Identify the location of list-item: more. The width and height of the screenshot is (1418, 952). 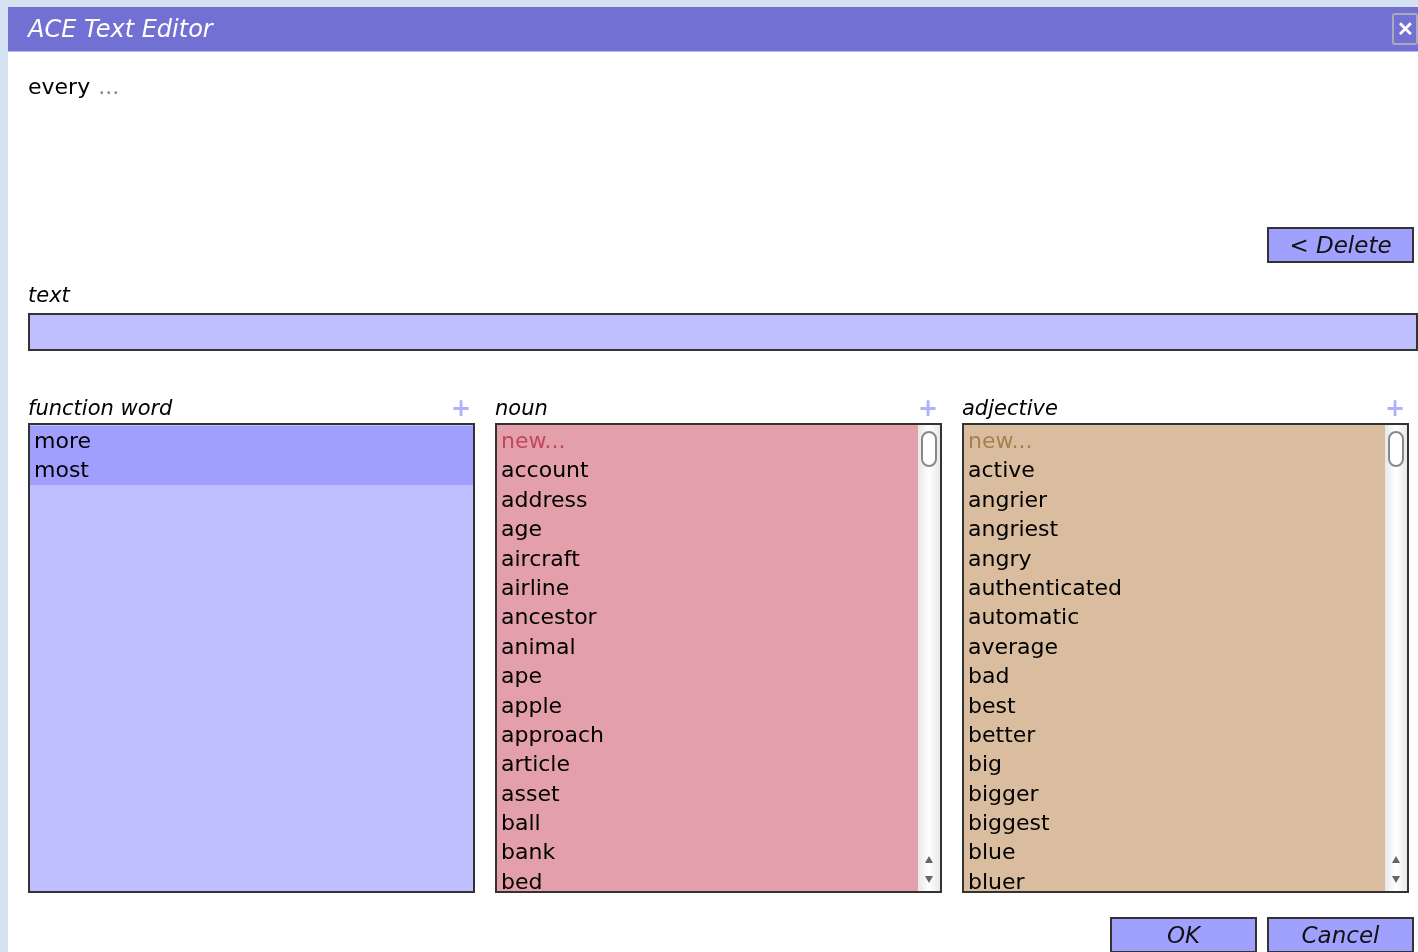
(251, 441).